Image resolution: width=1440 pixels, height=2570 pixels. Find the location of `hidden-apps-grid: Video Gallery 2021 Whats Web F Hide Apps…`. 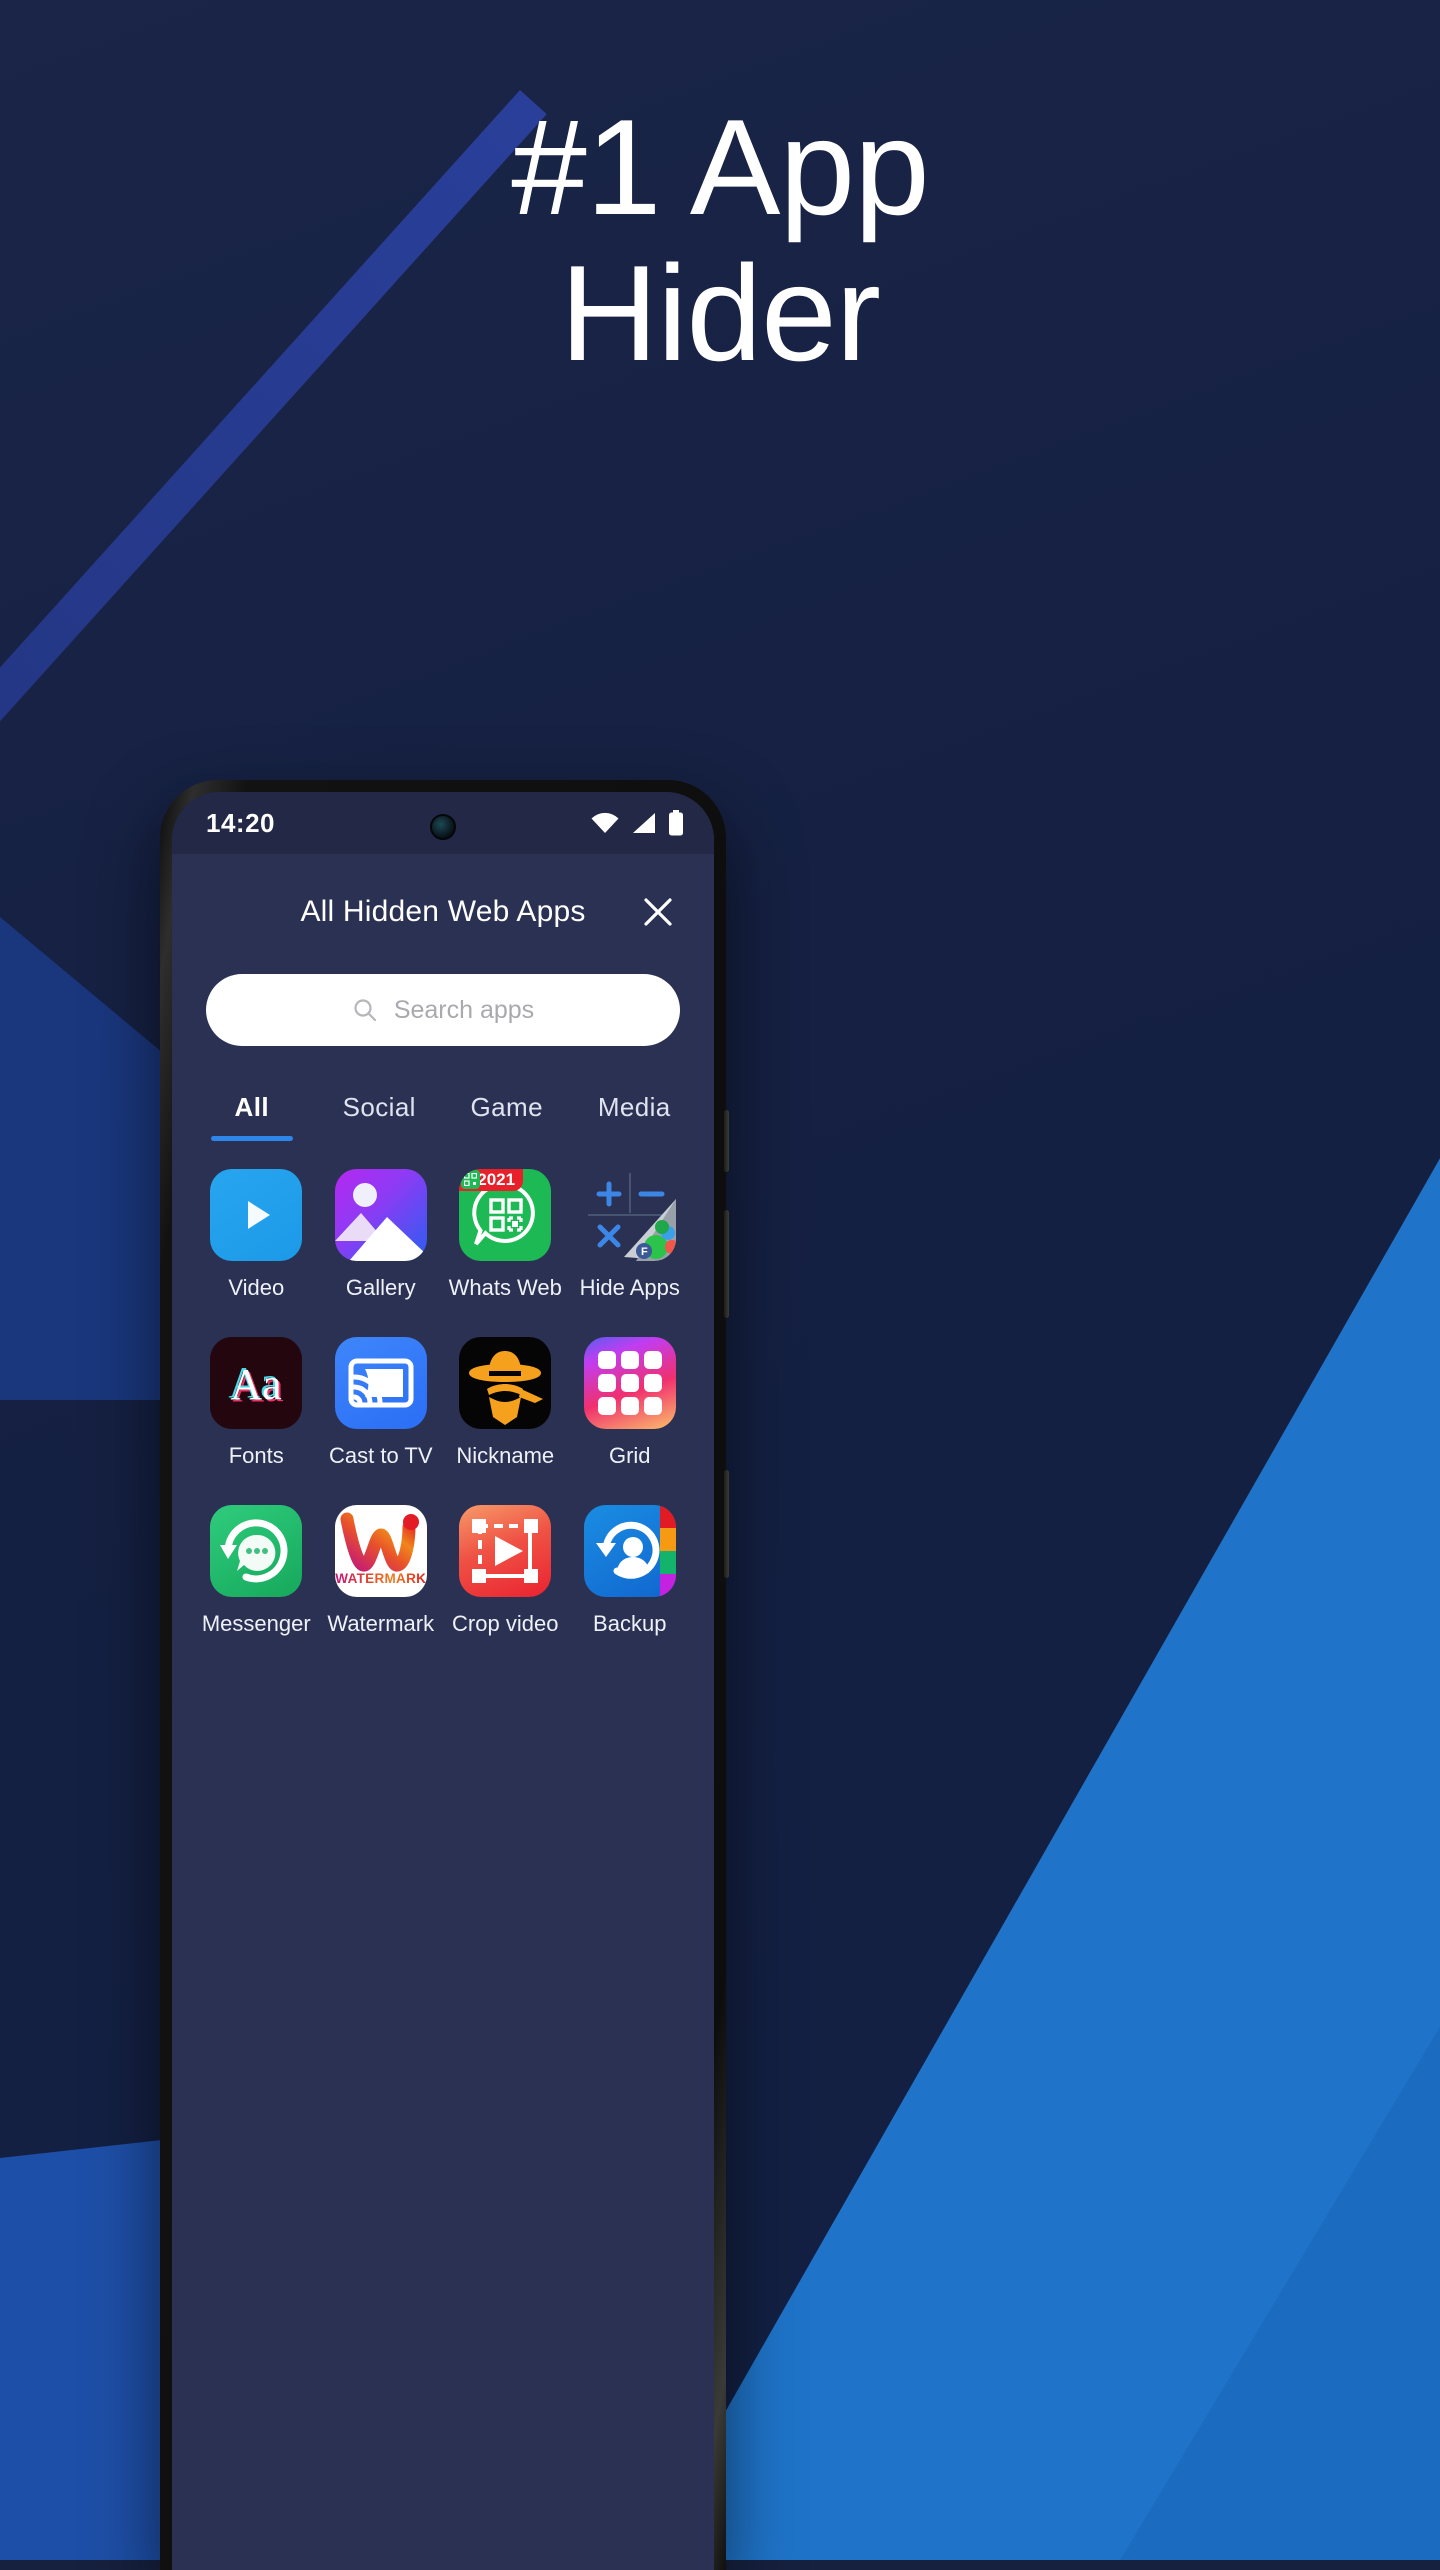

hidden-apps-grid: Video Gallery 2021 Whats Web F Hide Apps… is located at coordinates (443, 1389).